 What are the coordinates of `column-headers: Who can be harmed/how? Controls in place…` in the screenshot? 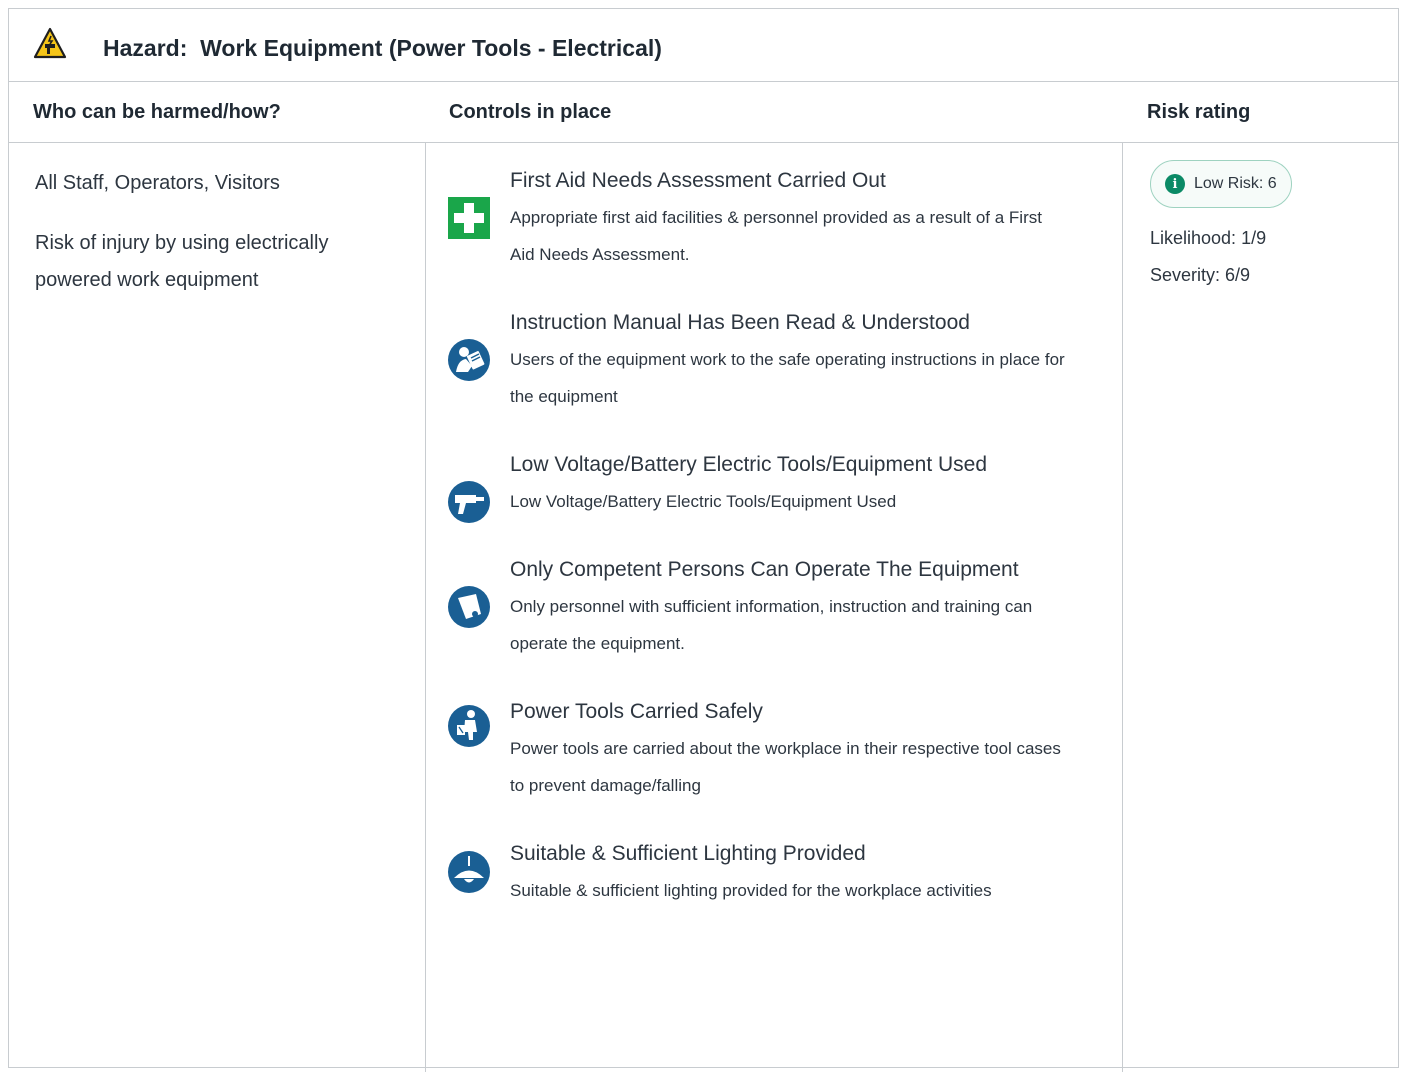 It's located at (703, 112).